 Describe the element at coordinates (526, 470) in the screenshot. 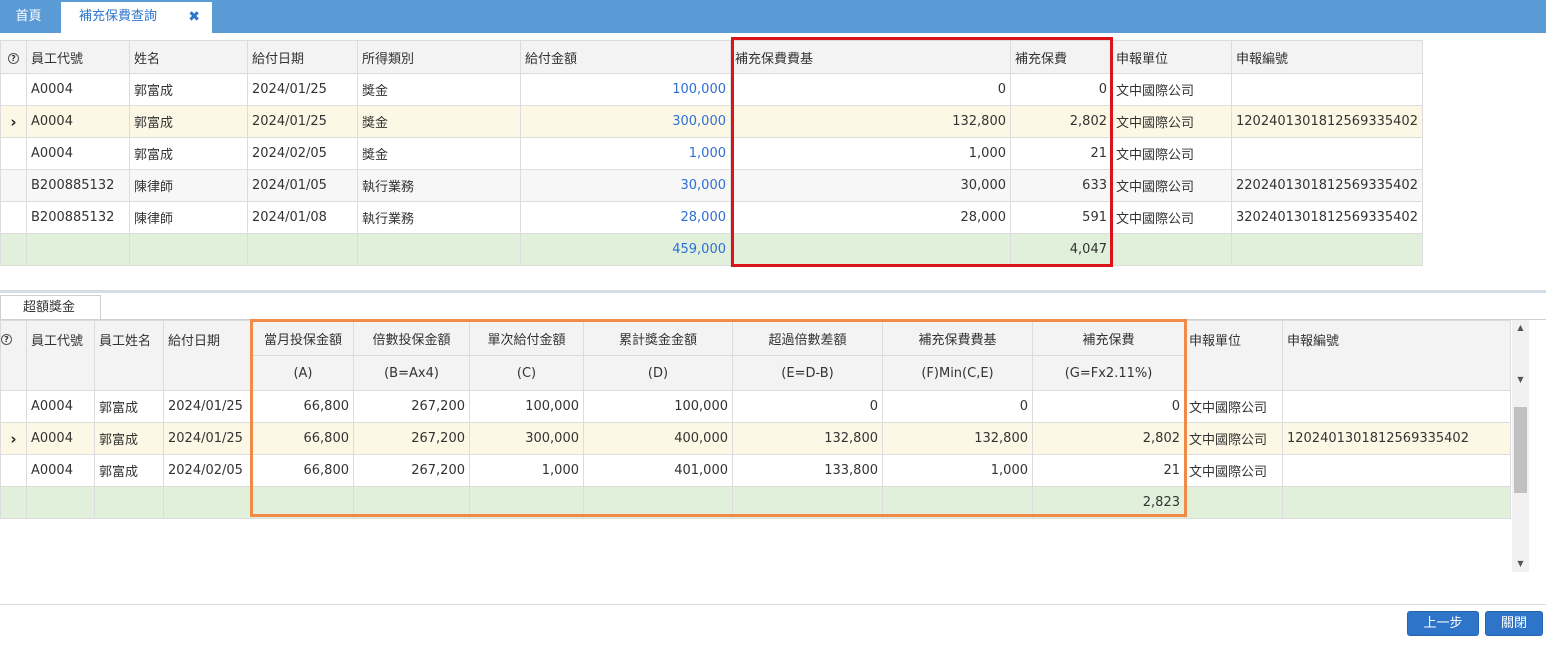

I see `cell-single-payment: 1,000` at that location.